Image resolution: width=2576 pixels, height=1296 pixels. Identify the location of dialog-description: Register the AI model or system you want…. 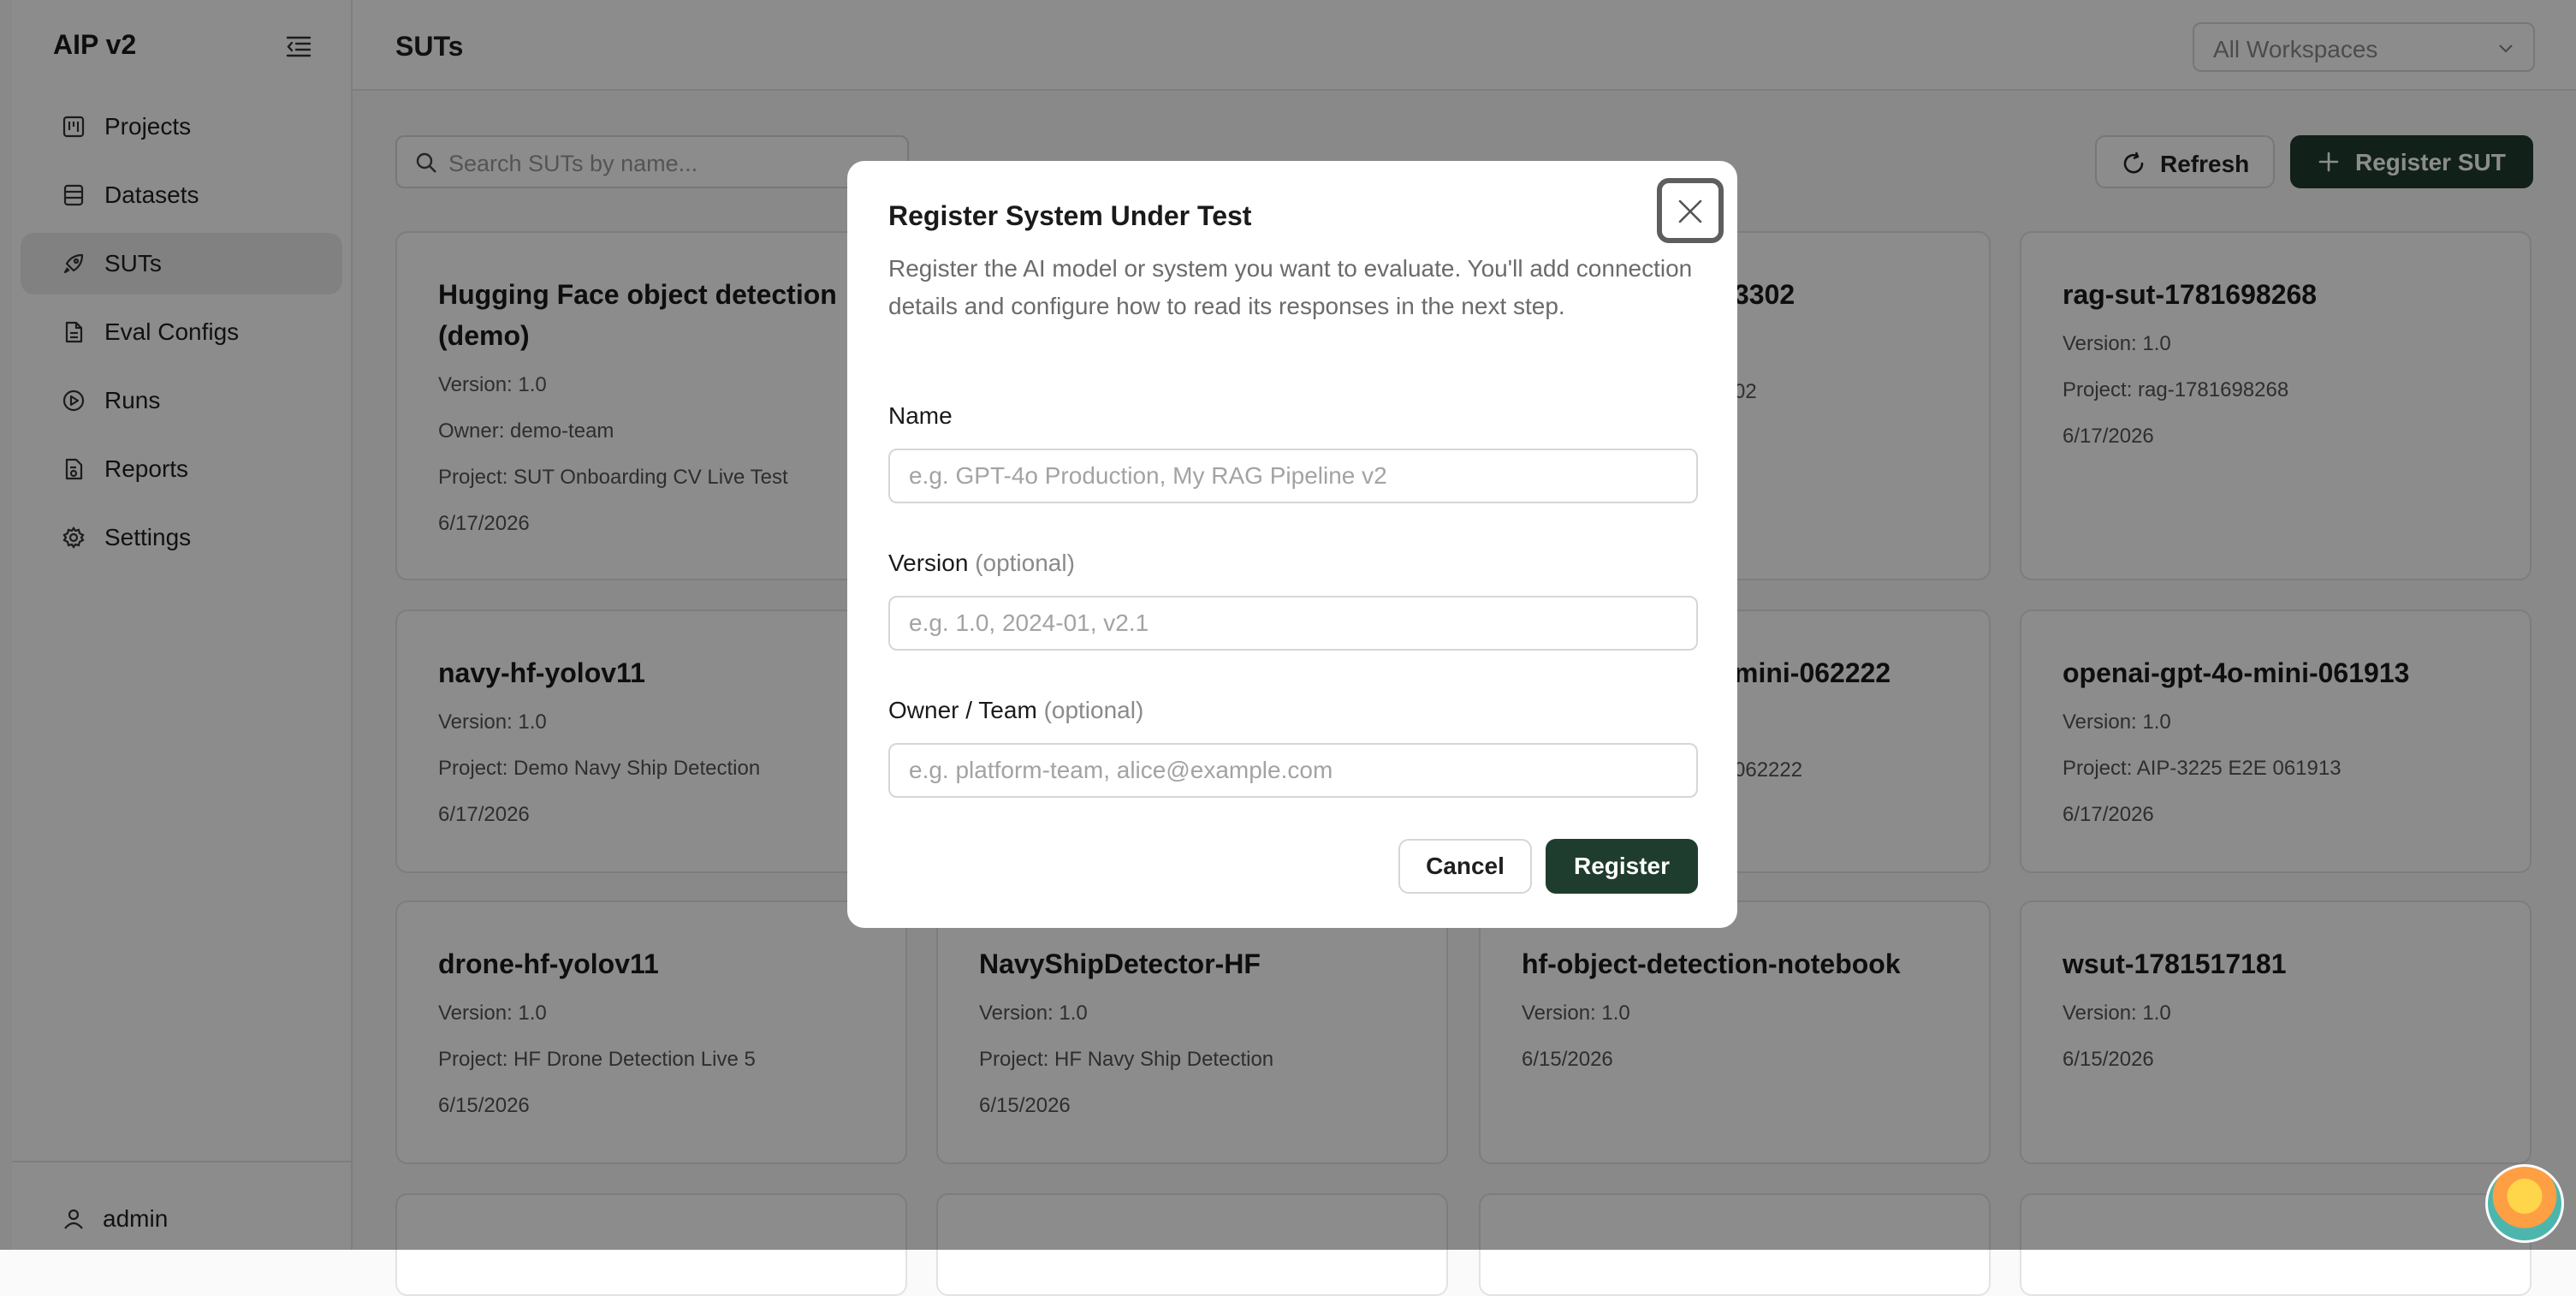
(1290, 287).